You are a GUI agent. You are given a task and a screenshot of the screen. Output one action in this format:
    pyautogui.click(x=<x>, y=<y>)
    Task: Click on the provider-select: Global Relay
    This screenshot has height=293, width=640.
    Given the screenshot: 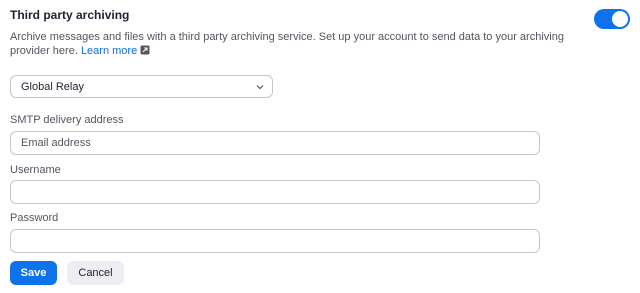 What is the action you would take?
    pyautogui.click(x=141, y=86)
    